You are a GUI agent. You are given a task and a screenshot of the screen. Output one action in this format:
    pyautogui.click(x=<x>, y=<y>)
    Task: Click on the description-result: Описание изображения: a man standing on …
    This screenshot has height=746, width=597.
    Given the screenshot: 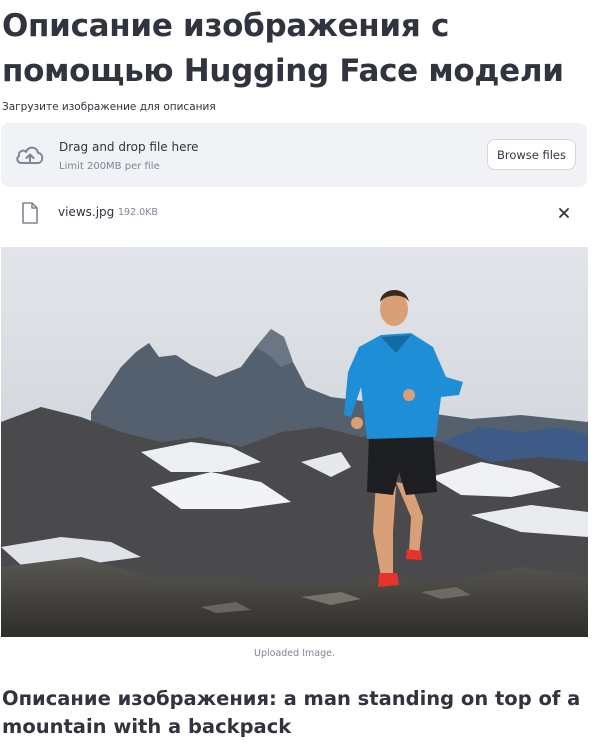 What is the action you would take?
    pyautogui.click(x=291, y=712)
    